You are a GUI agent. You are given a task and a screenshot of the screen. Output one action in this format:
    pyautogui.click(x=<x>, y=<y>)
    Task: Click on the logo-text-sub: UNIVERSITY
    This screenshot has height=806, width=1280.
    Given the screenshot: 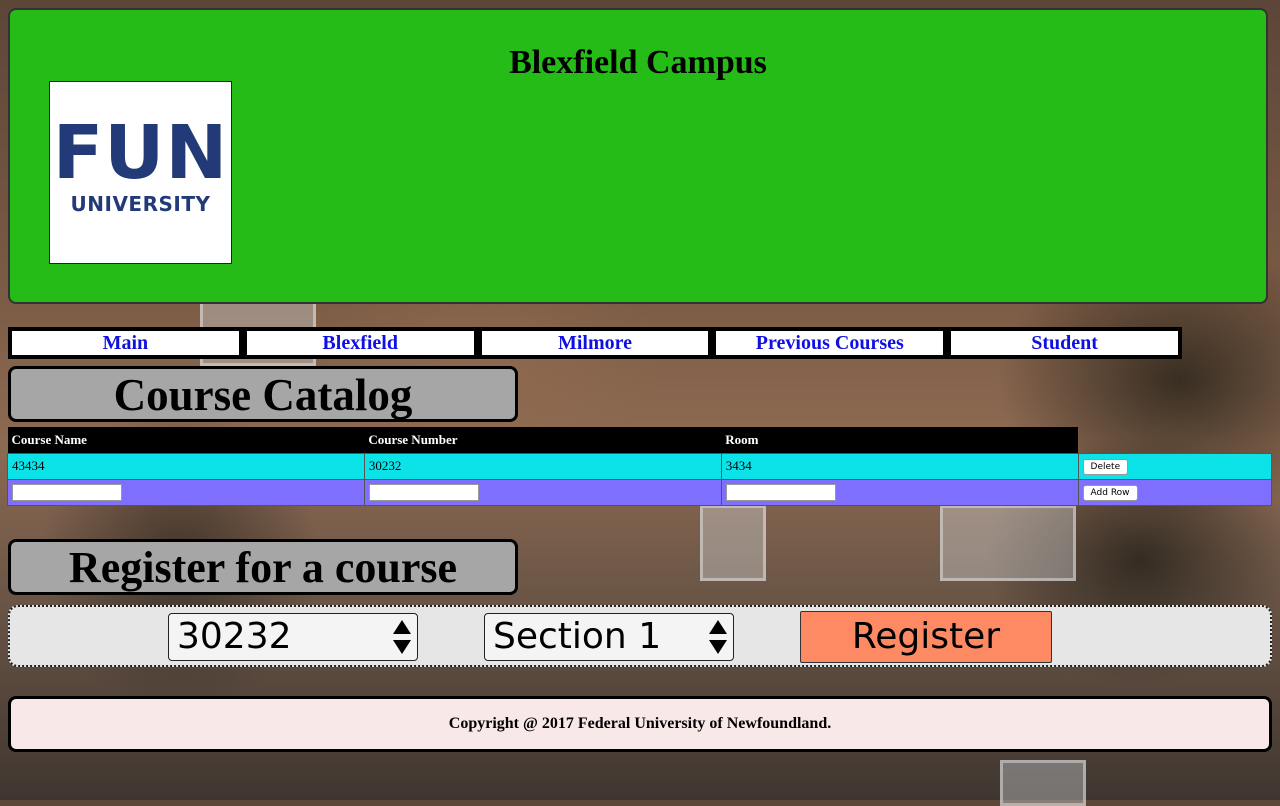 What is the action you would take?
    pyautogui.click(x=140, y=204)
    